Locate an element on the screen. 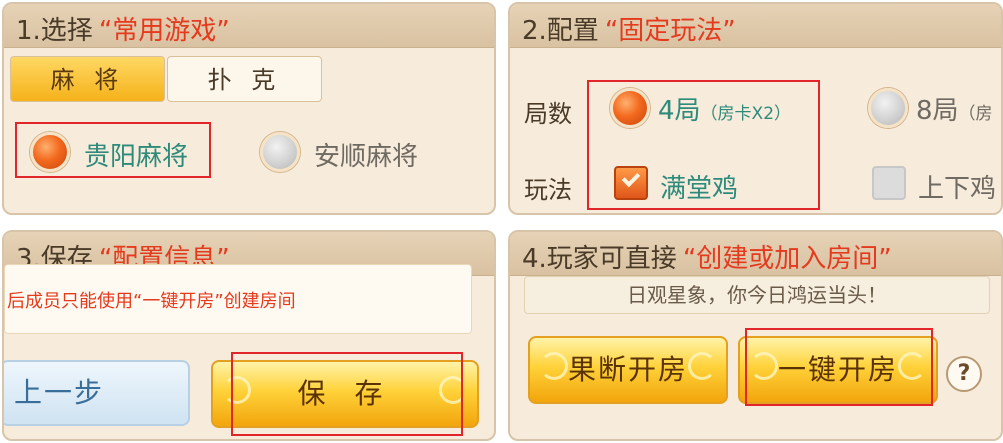 The width and height of the screenshot is (1003, 443). info-box: 后成员只能使用“一键开房”创建房间 is located at coordinates (238, 299).